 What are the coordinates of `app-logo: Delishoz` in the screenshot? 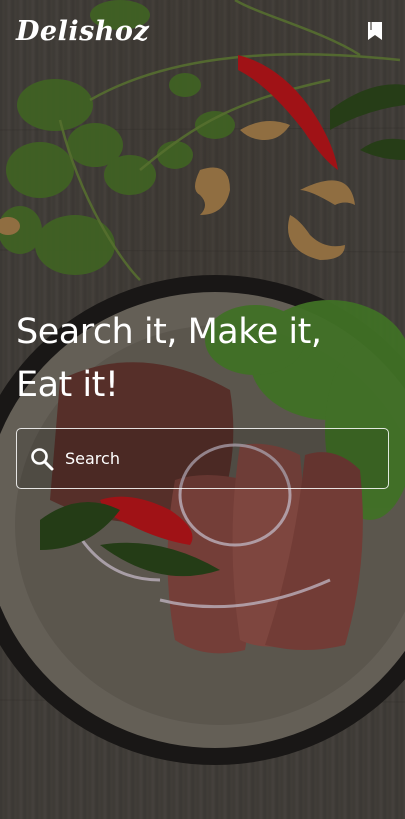 It's located at (82, 31).